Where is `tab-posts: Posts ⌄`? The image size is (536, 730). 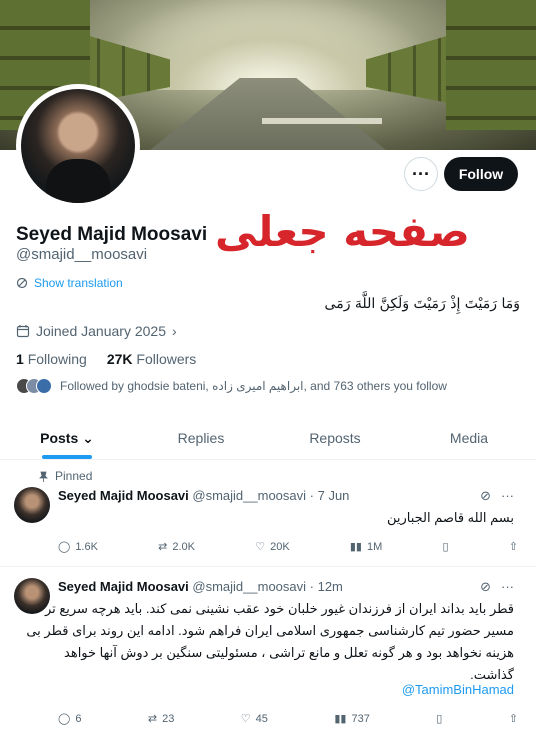
tab-posts: Posts ⌄ is located at coordinates (67, 439).